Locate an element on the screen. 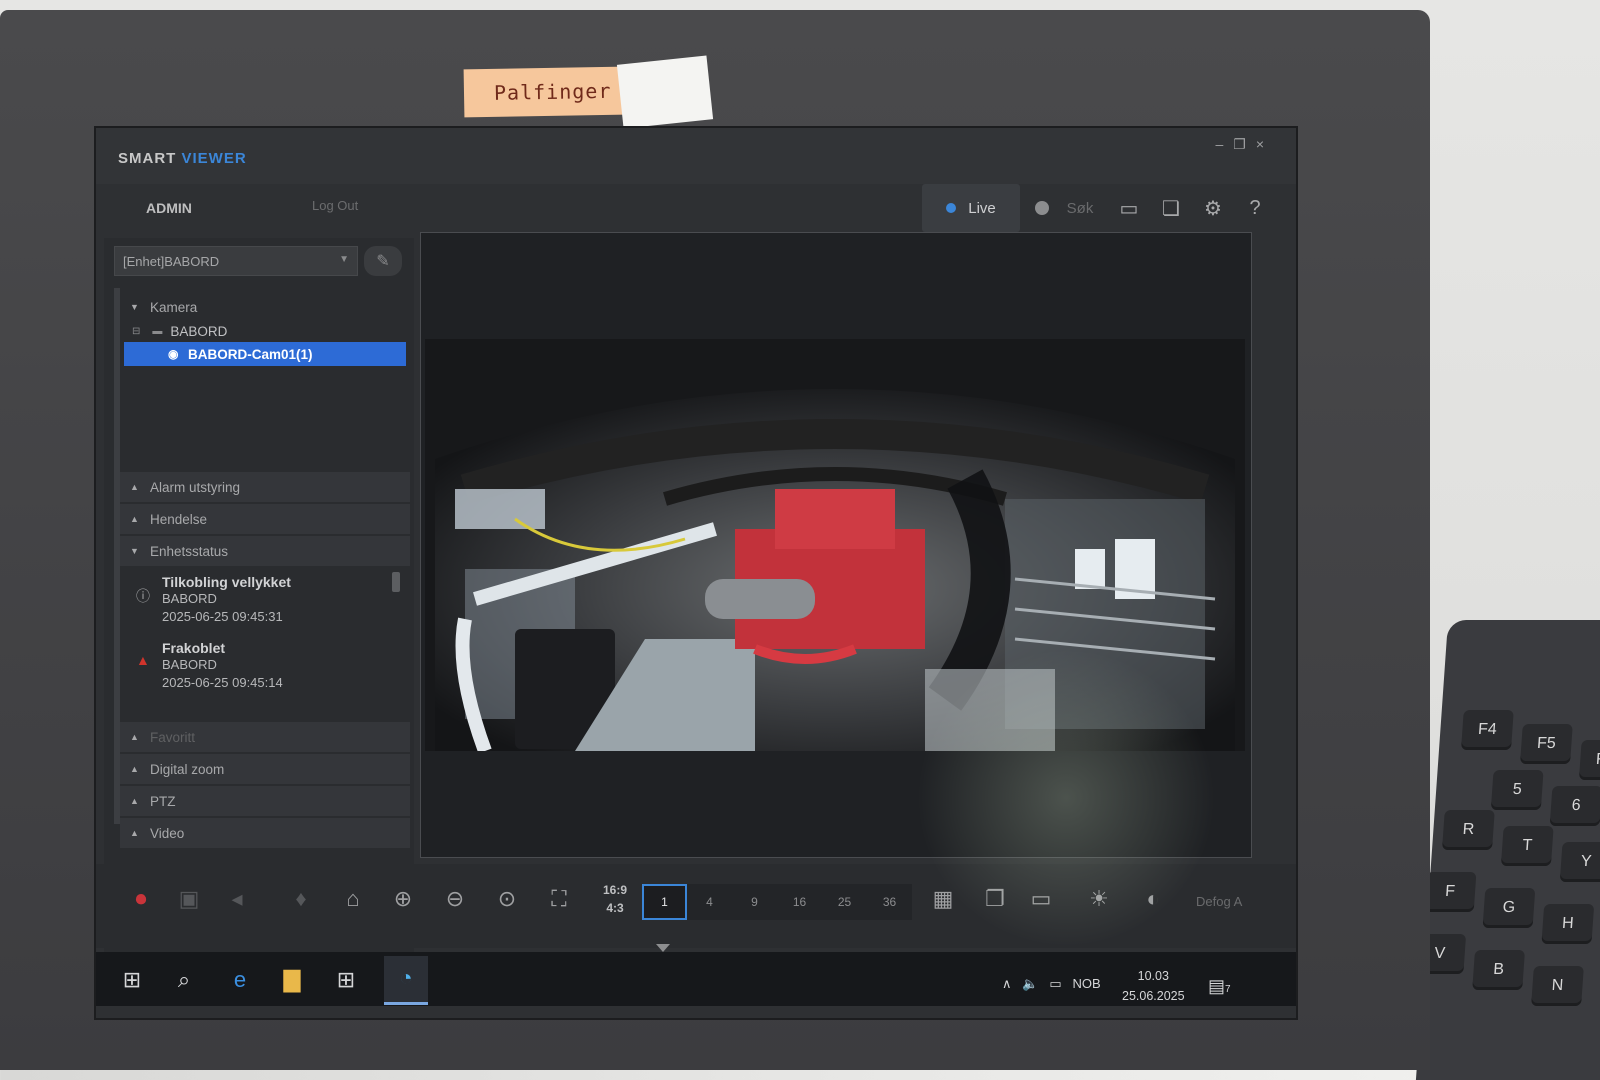  snapshot-icon: ▣ is located at coordinates (189, 899).